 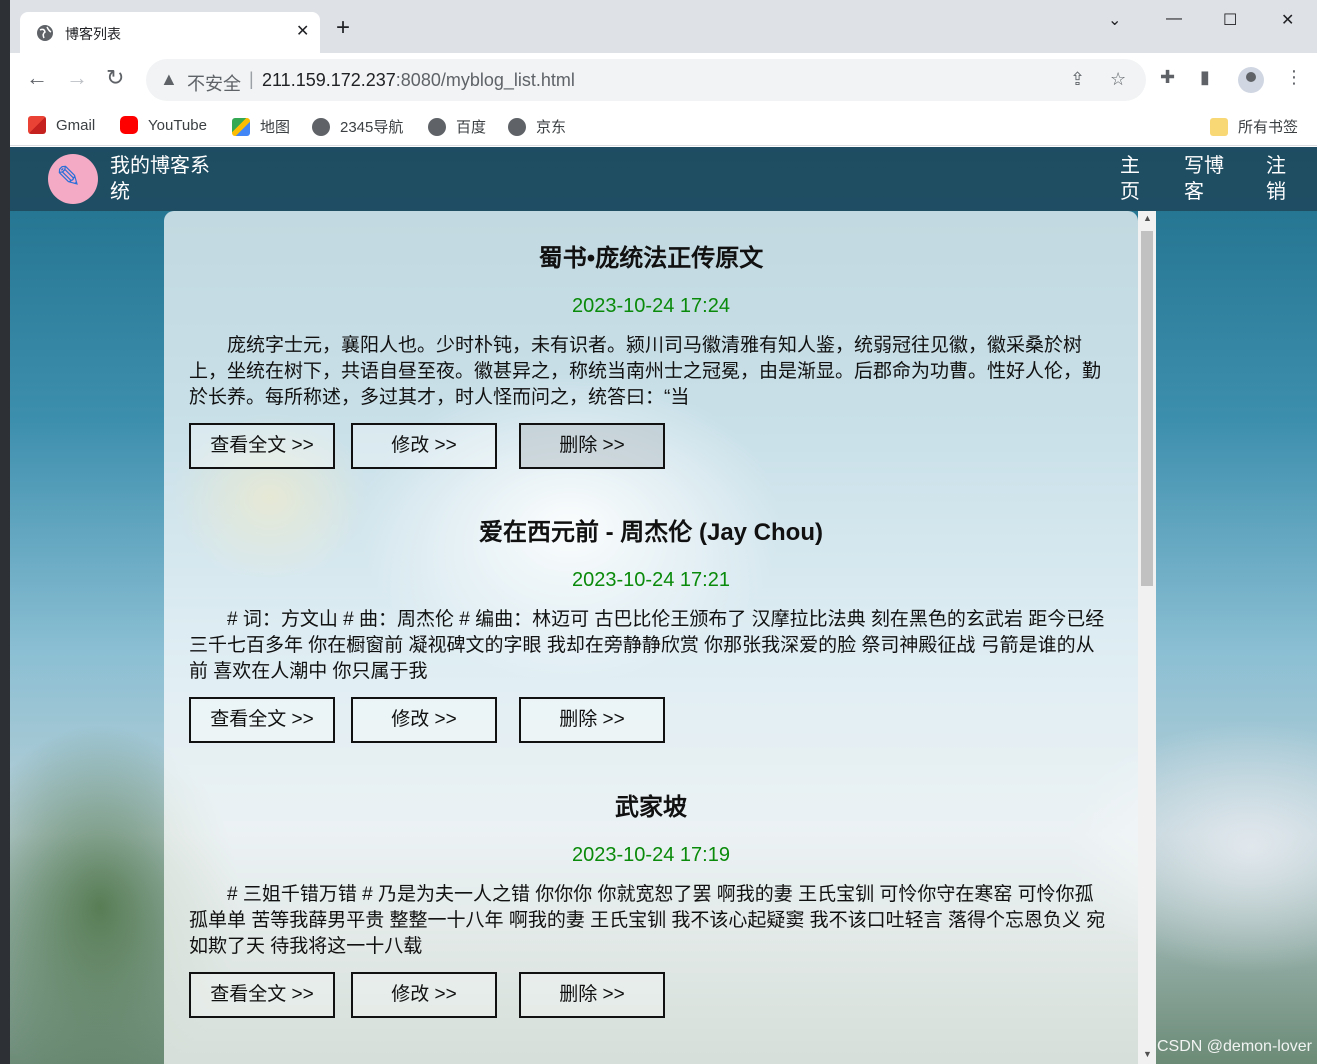 I want to click on browser-tab: 博客列表 ✕, so click(x=170, y=32).